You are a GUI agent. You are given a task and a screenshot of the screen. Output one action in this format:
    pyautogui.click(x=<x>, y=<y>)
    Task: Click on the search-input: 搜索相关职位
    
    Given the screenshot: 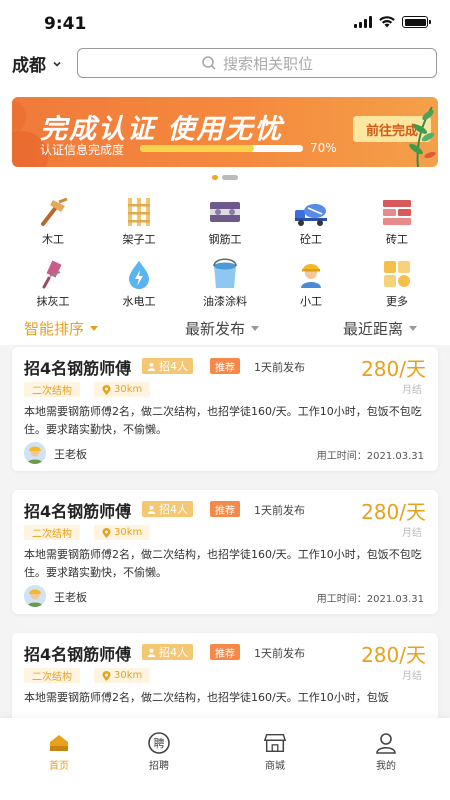 What is the action you would take?
    pyautogui.click(x=257, y=63)
    